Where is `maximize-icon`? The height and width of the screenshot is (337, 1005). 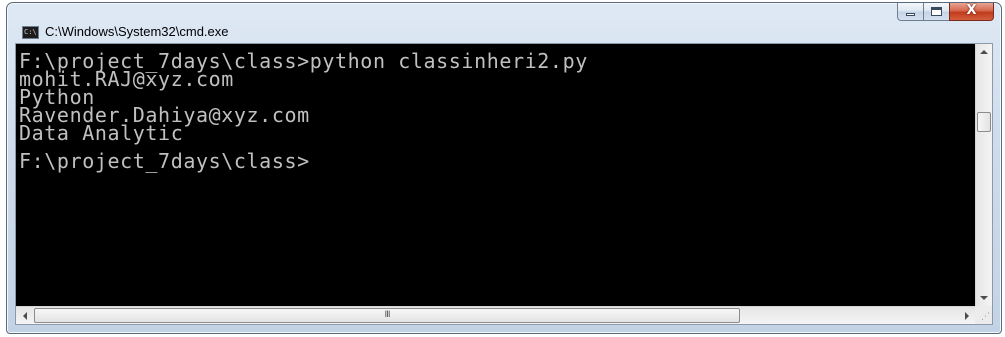
maximize-icon is located at coordinates (936, 11).